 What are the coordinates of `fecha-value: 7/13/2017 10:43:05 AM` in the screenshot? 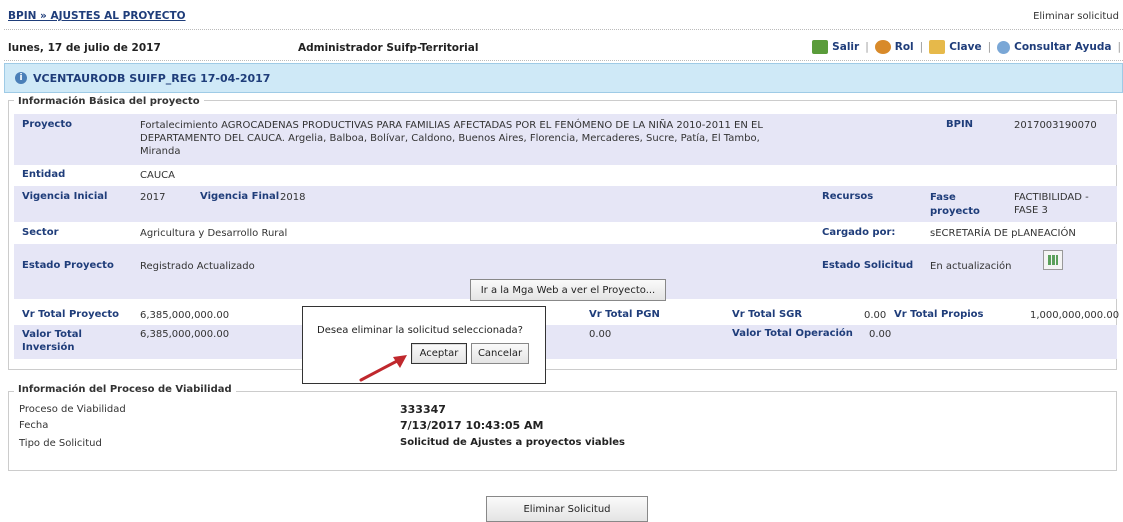 It's located at (472, 425).